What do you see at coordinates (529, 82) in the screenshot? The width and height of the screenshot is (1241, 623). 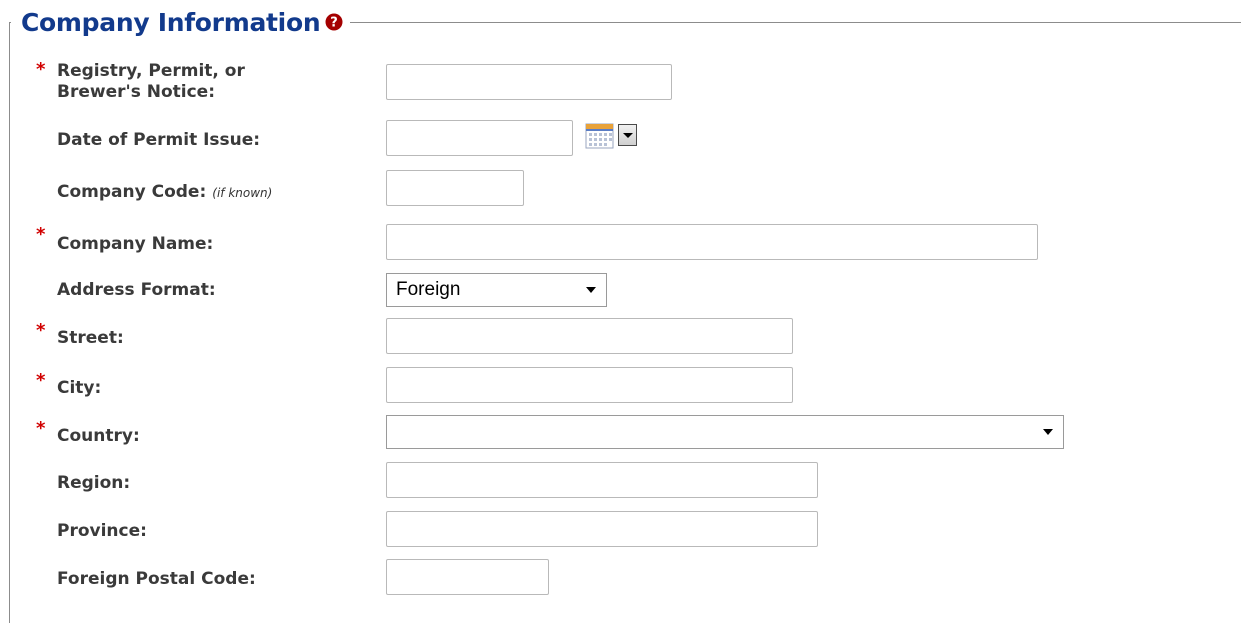 I see `registry-input` at bounding box center [529, 82].